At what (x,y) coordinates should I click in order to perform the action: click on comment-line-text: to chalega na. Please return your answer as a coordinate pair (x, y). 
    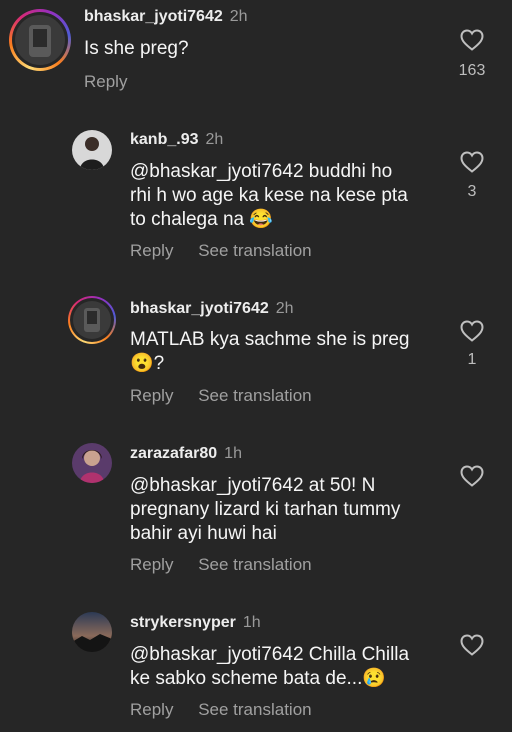
    Looking at the image, I should click on (187, 219).